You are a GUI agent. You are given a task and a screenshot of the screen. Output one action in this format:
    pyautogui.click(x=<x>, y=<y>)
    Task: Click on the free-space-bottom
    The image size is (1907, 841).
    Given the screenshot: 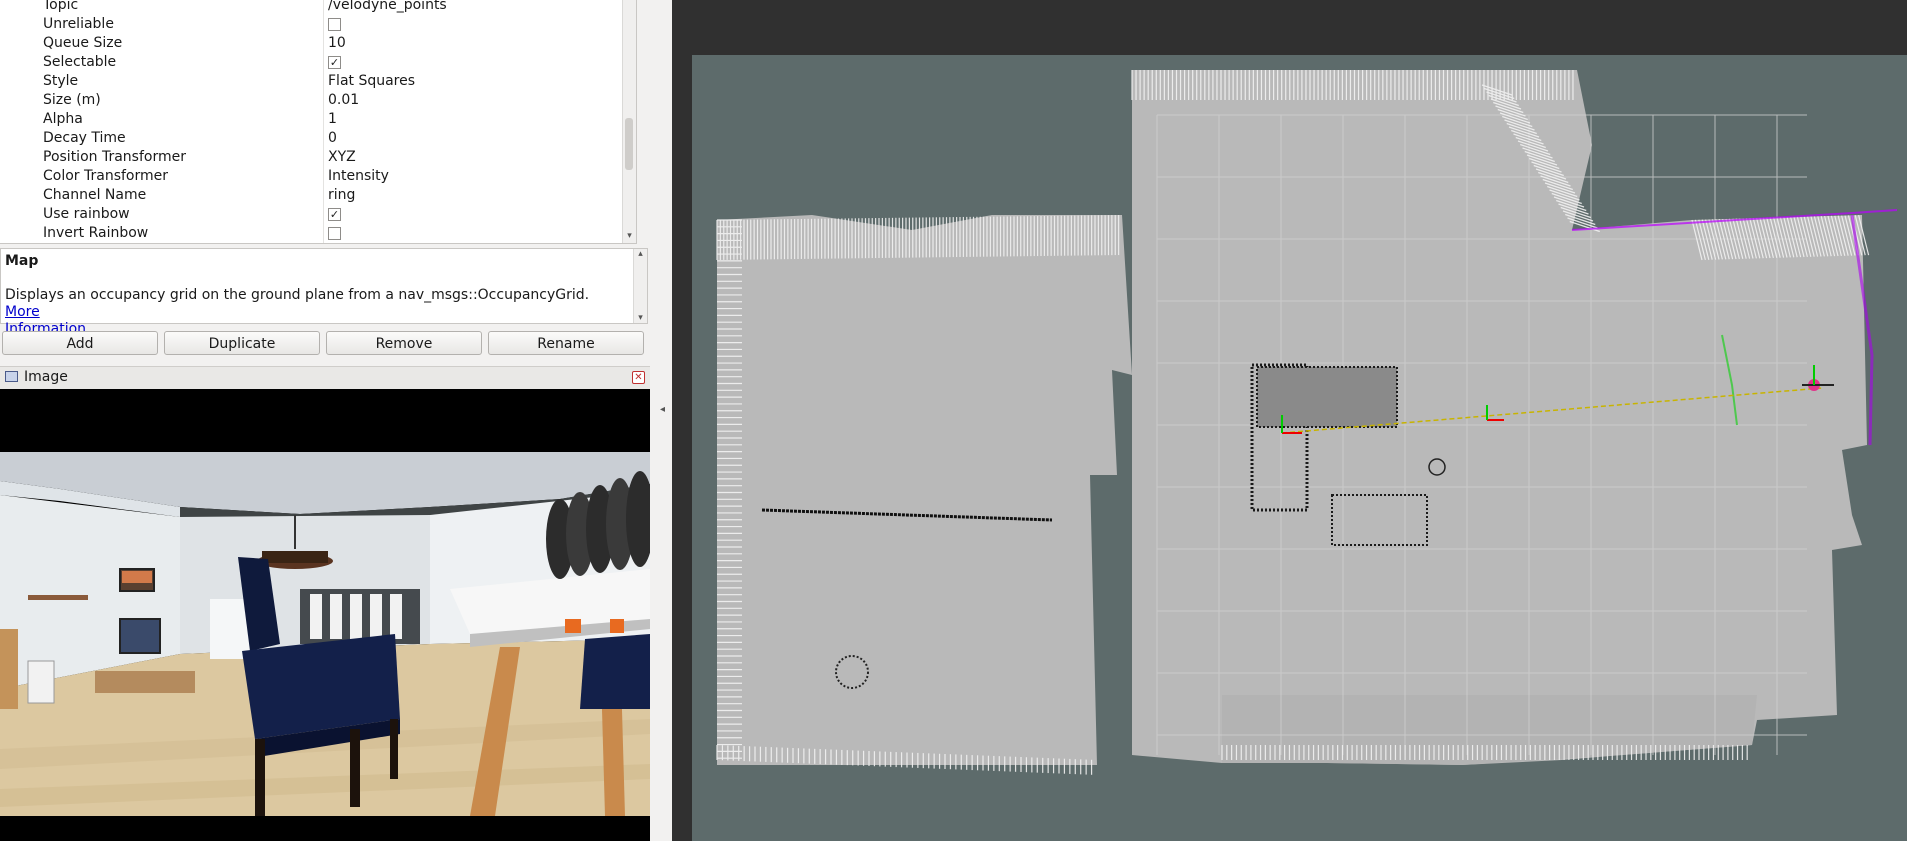 What is the action you would take?
    pyautogui.click(x=1489, y=730)
    